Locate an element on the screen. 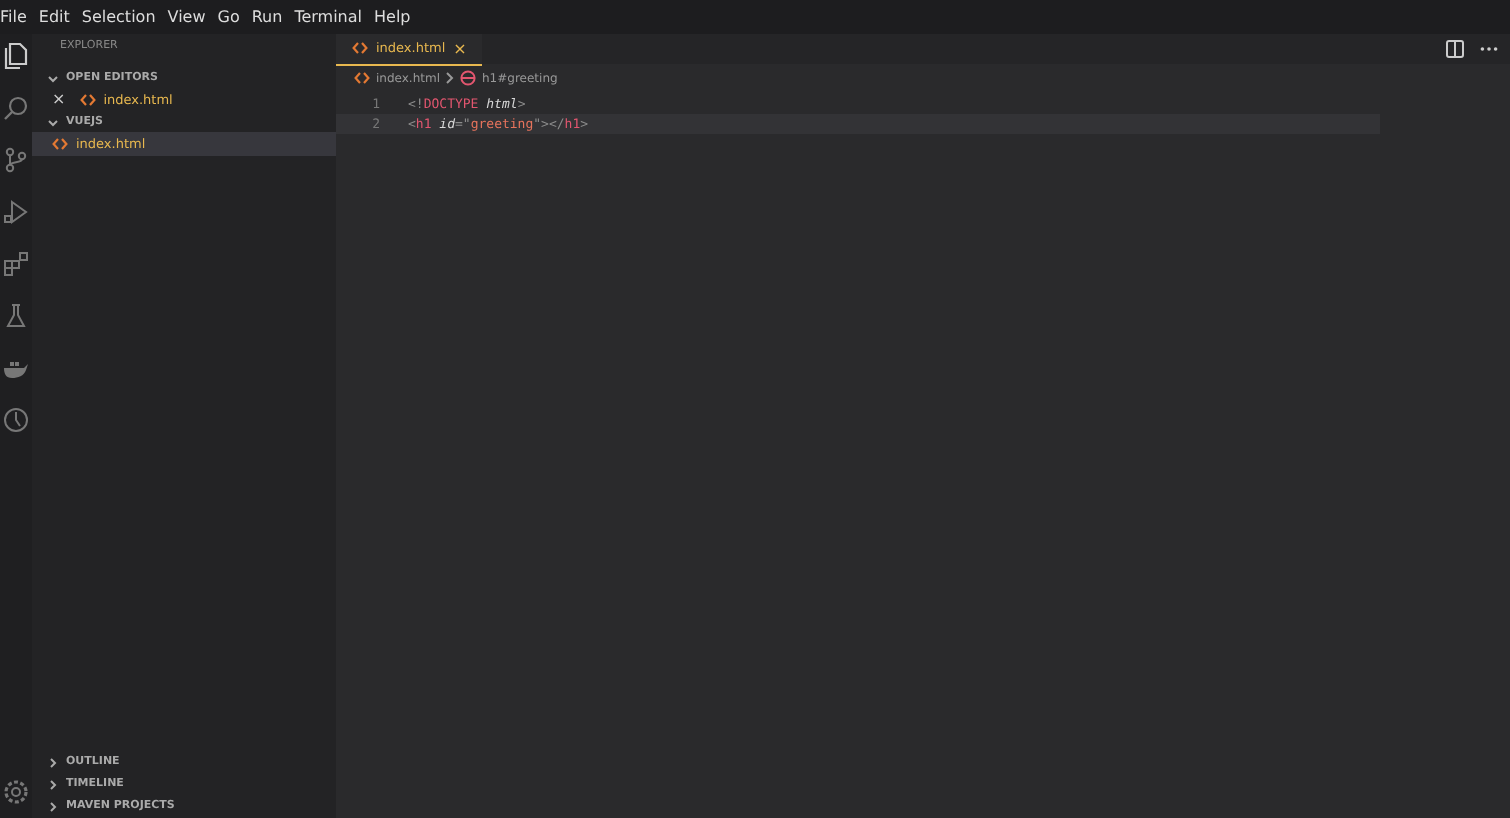 The image size is (1510, 818). menu-item: View is located at coordinates (186, 17).